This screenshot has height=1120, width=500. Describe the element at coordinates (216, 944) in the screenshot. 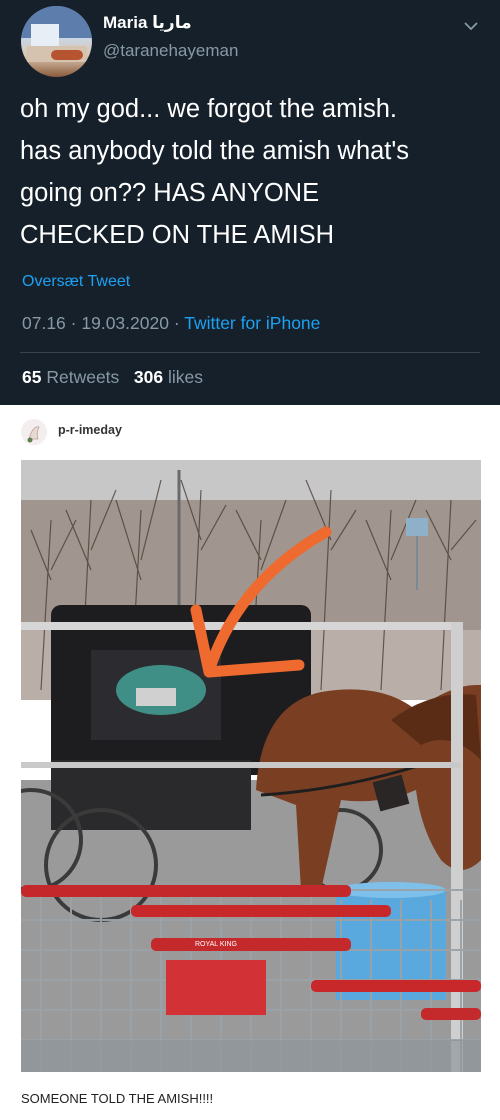

I see `cart-sign-text: ROYAL KING` at that location.